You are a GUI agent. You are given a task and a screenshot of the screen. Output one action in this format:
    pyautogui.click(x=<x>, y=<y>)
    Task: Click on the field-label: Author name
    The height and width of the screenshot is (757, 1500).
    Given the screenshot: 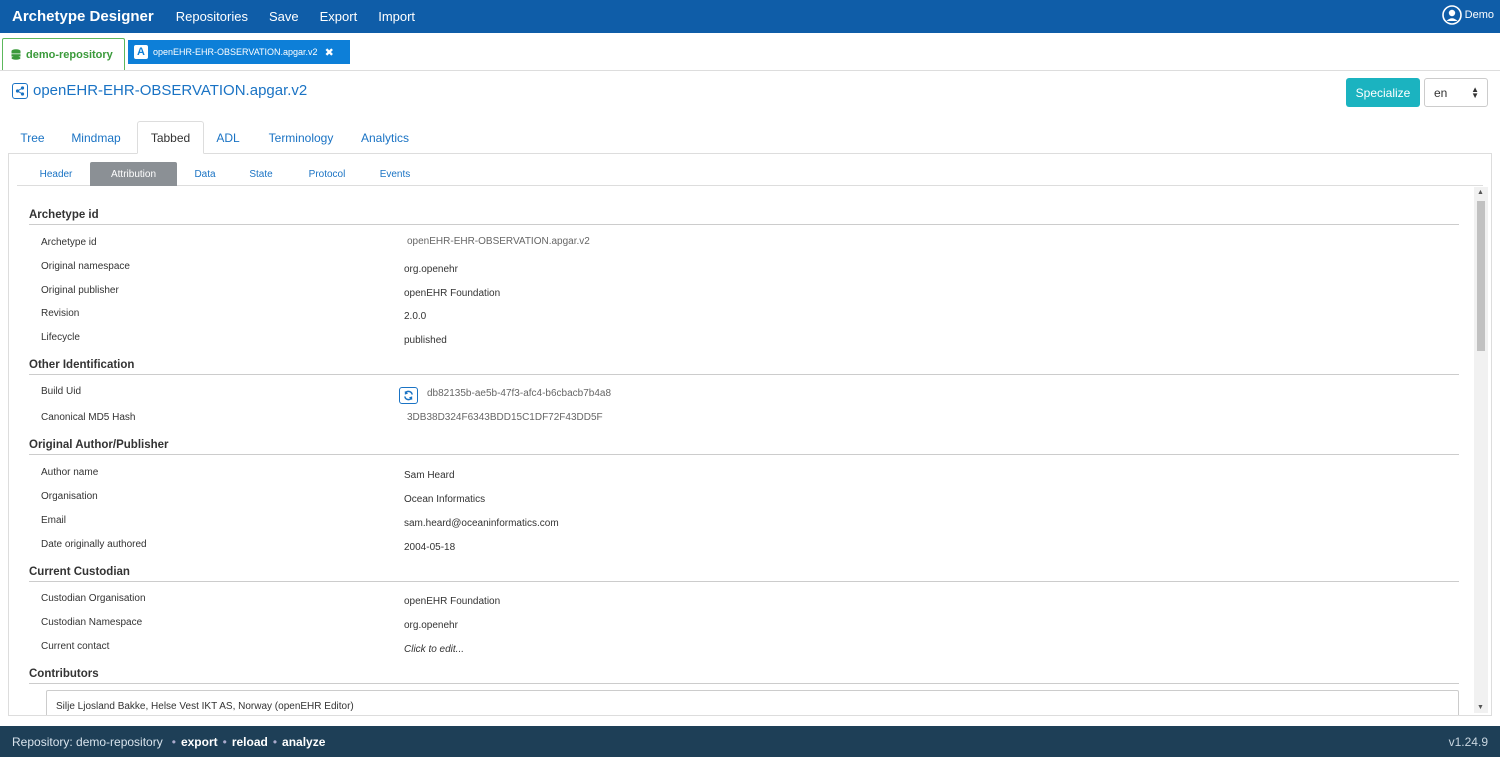 What is the action you would take?
    pyautogui.click(x=70, y=472)
    